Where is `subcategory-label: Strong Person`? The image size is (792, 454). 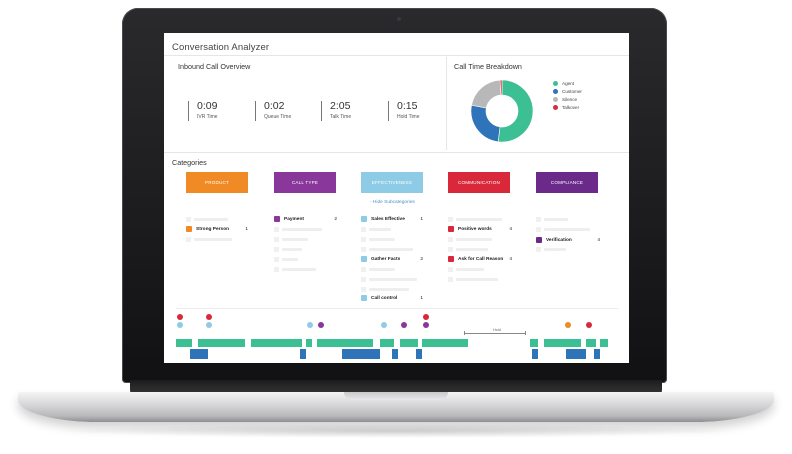 subcategory-label: Strong Person is located at coordinates (213, 229).